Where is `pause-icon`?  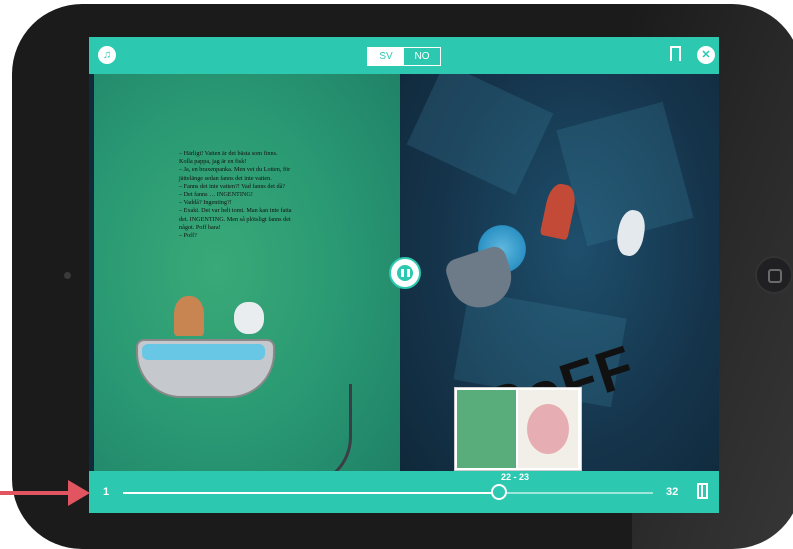
pause-icon is located at coordinates (405, 273).